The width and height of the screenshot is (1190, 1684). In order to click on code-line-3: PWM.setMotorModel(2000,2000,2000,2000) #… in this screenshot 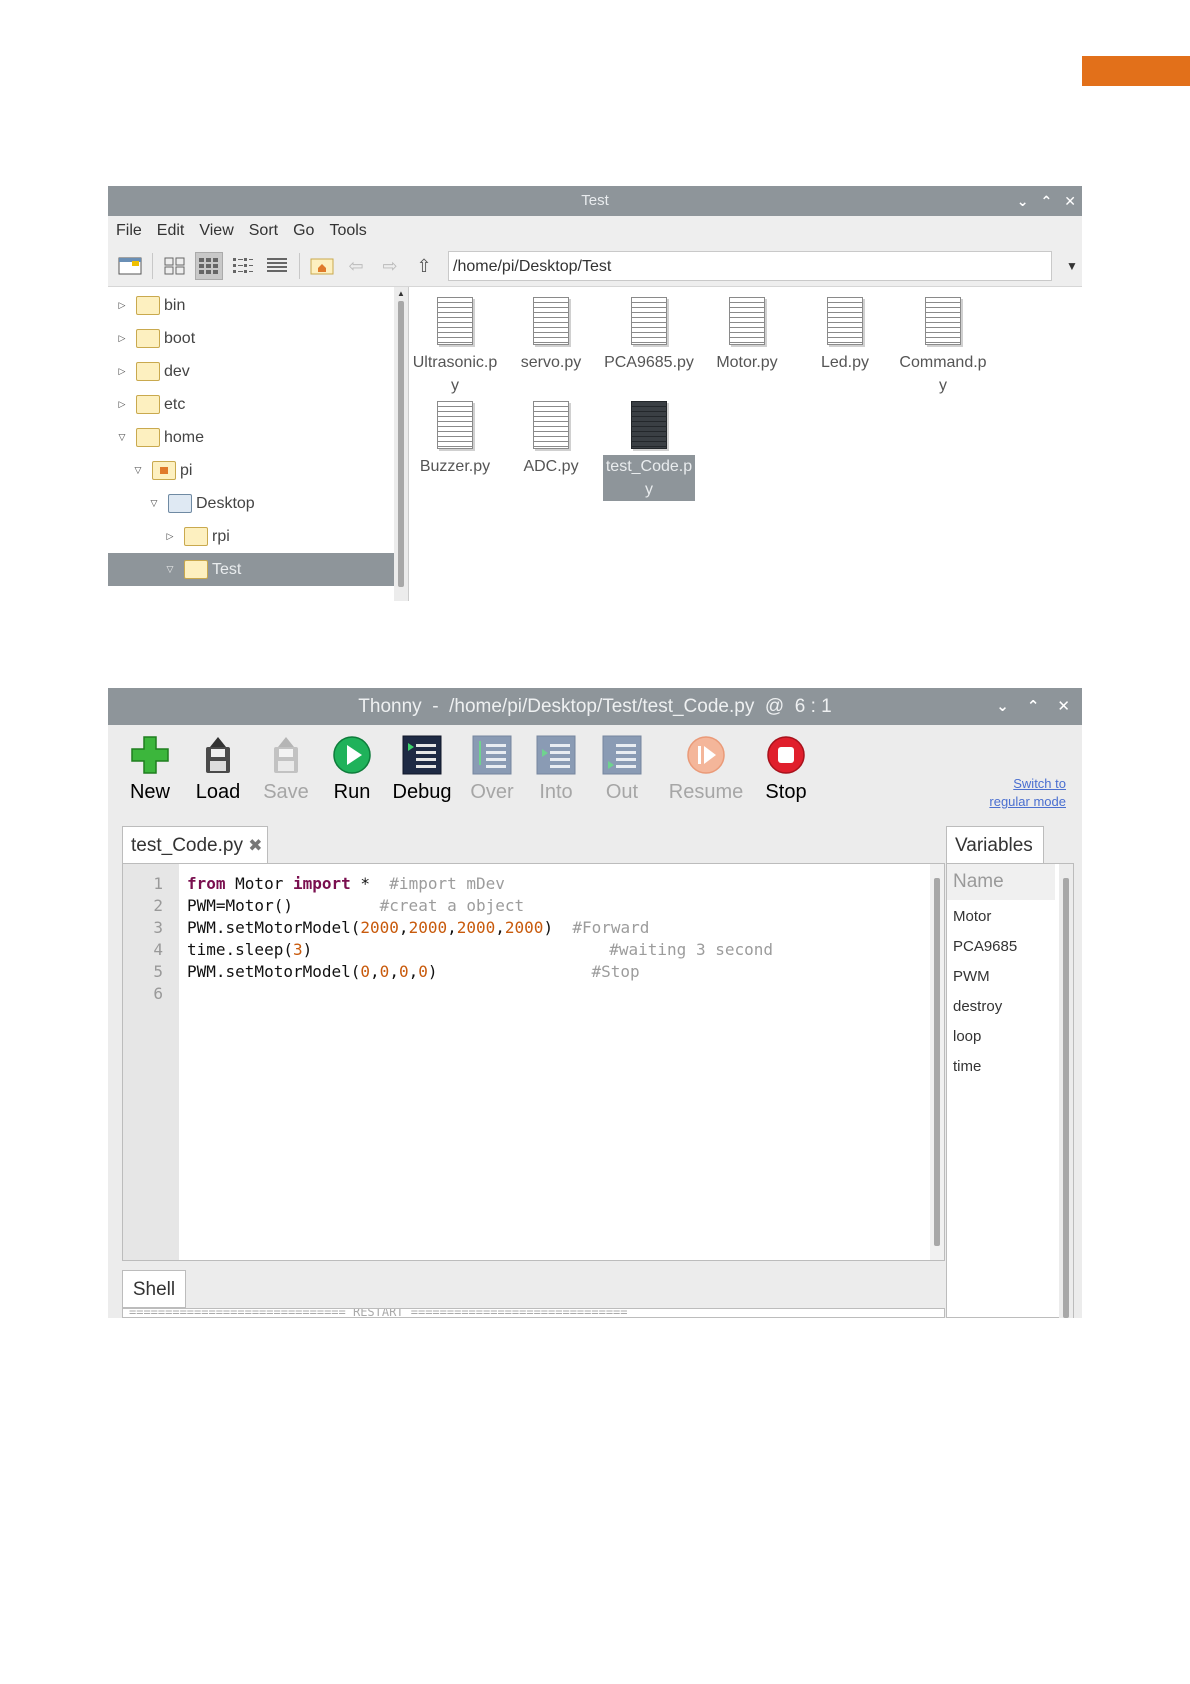, I will do `click(418, 927)`.